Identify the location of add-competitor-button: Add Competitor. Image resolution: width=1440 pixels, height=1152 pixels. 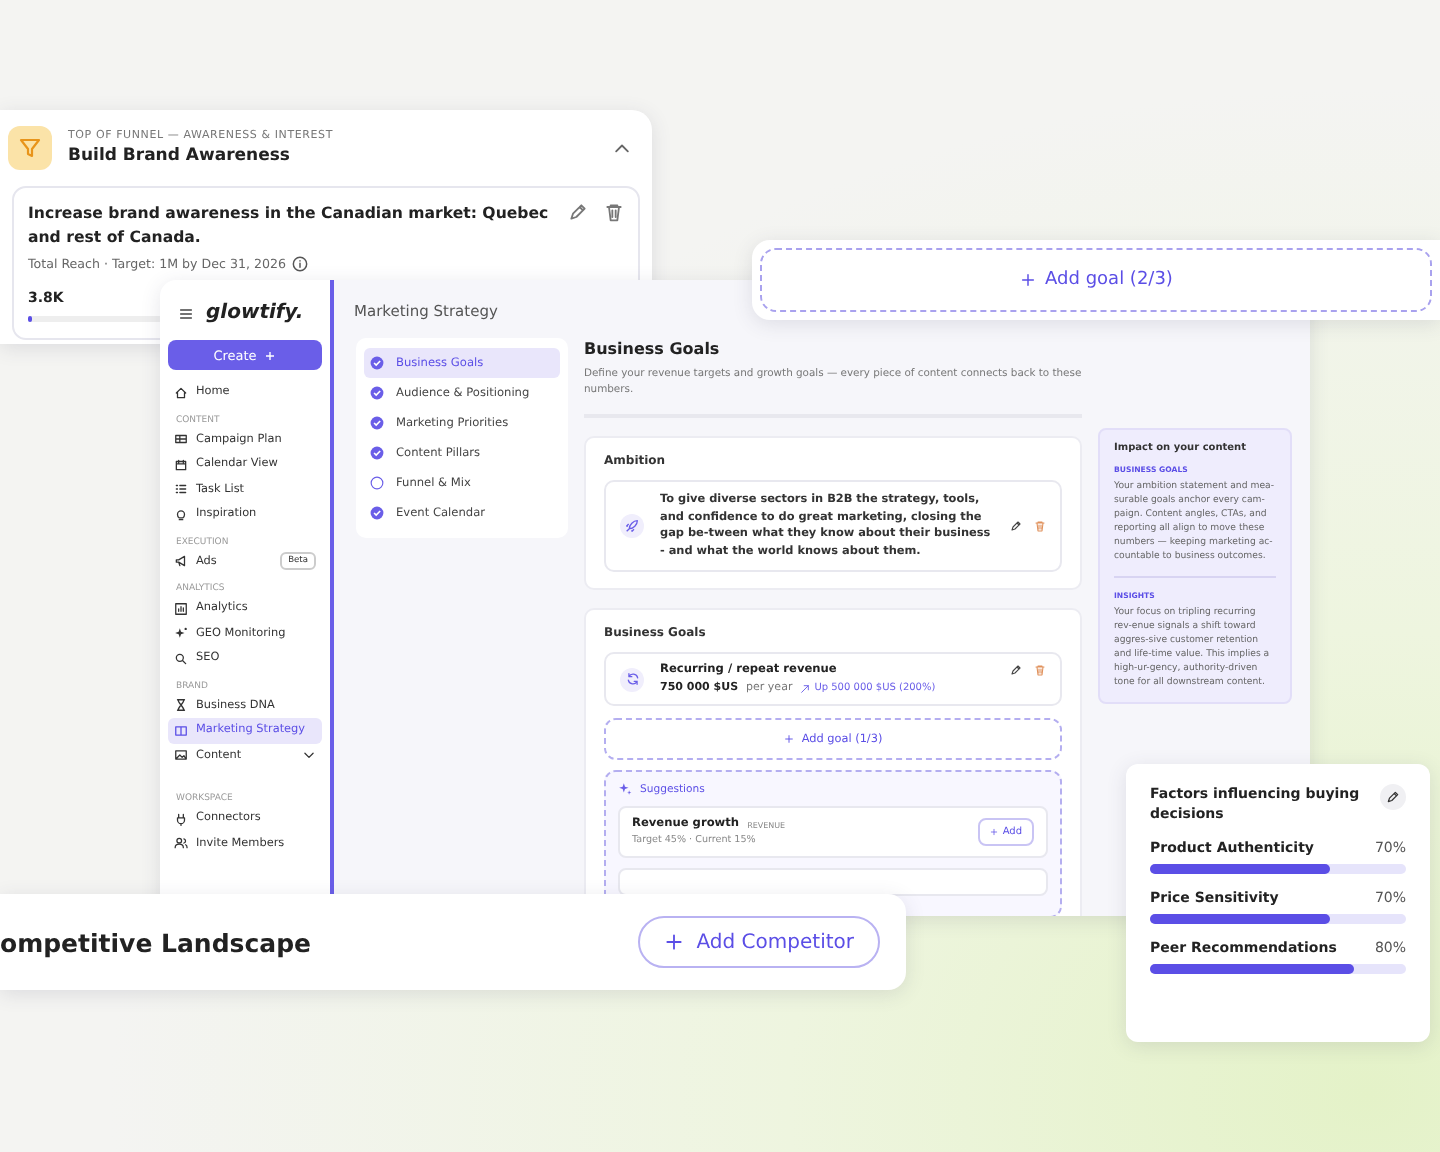
(759, 942).